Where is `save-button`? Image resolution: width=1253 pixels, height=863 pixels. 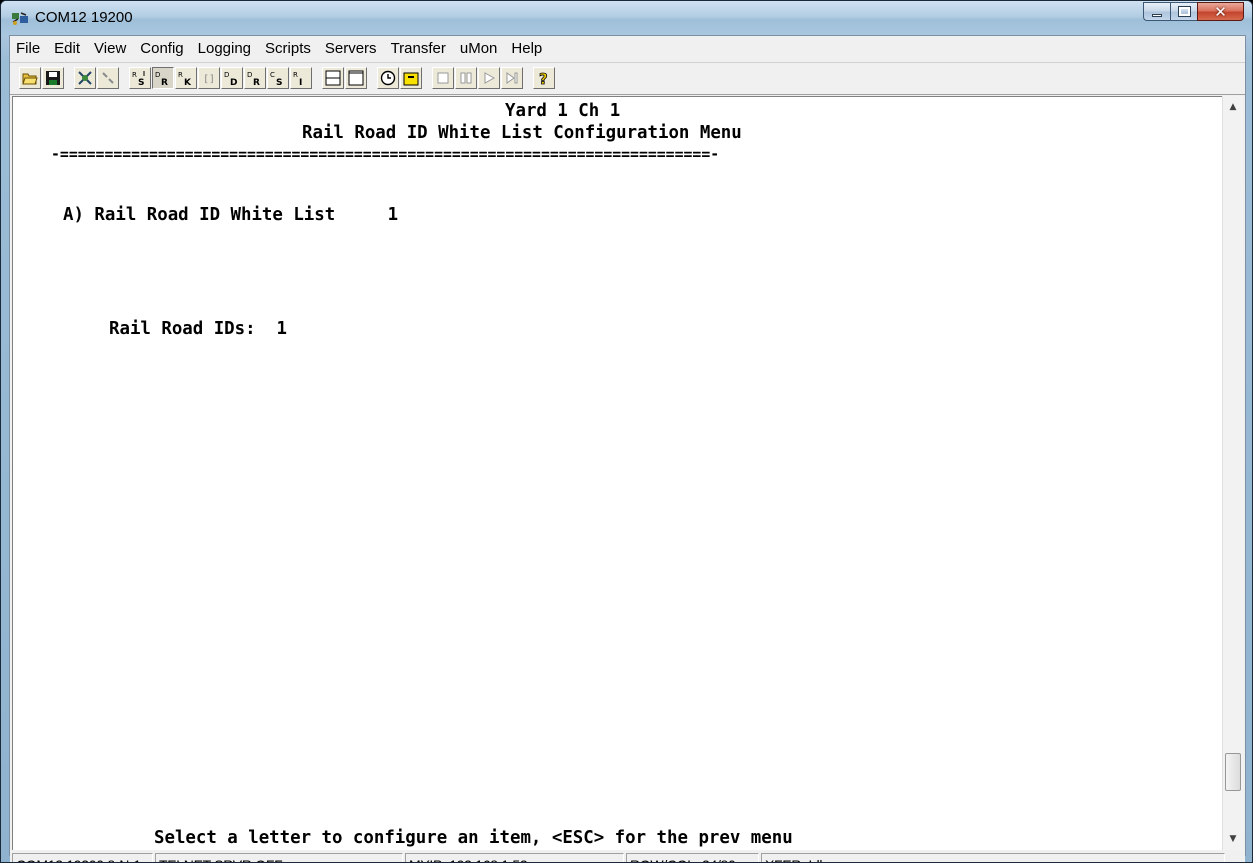 save-button is located at coordinates (53, 78).